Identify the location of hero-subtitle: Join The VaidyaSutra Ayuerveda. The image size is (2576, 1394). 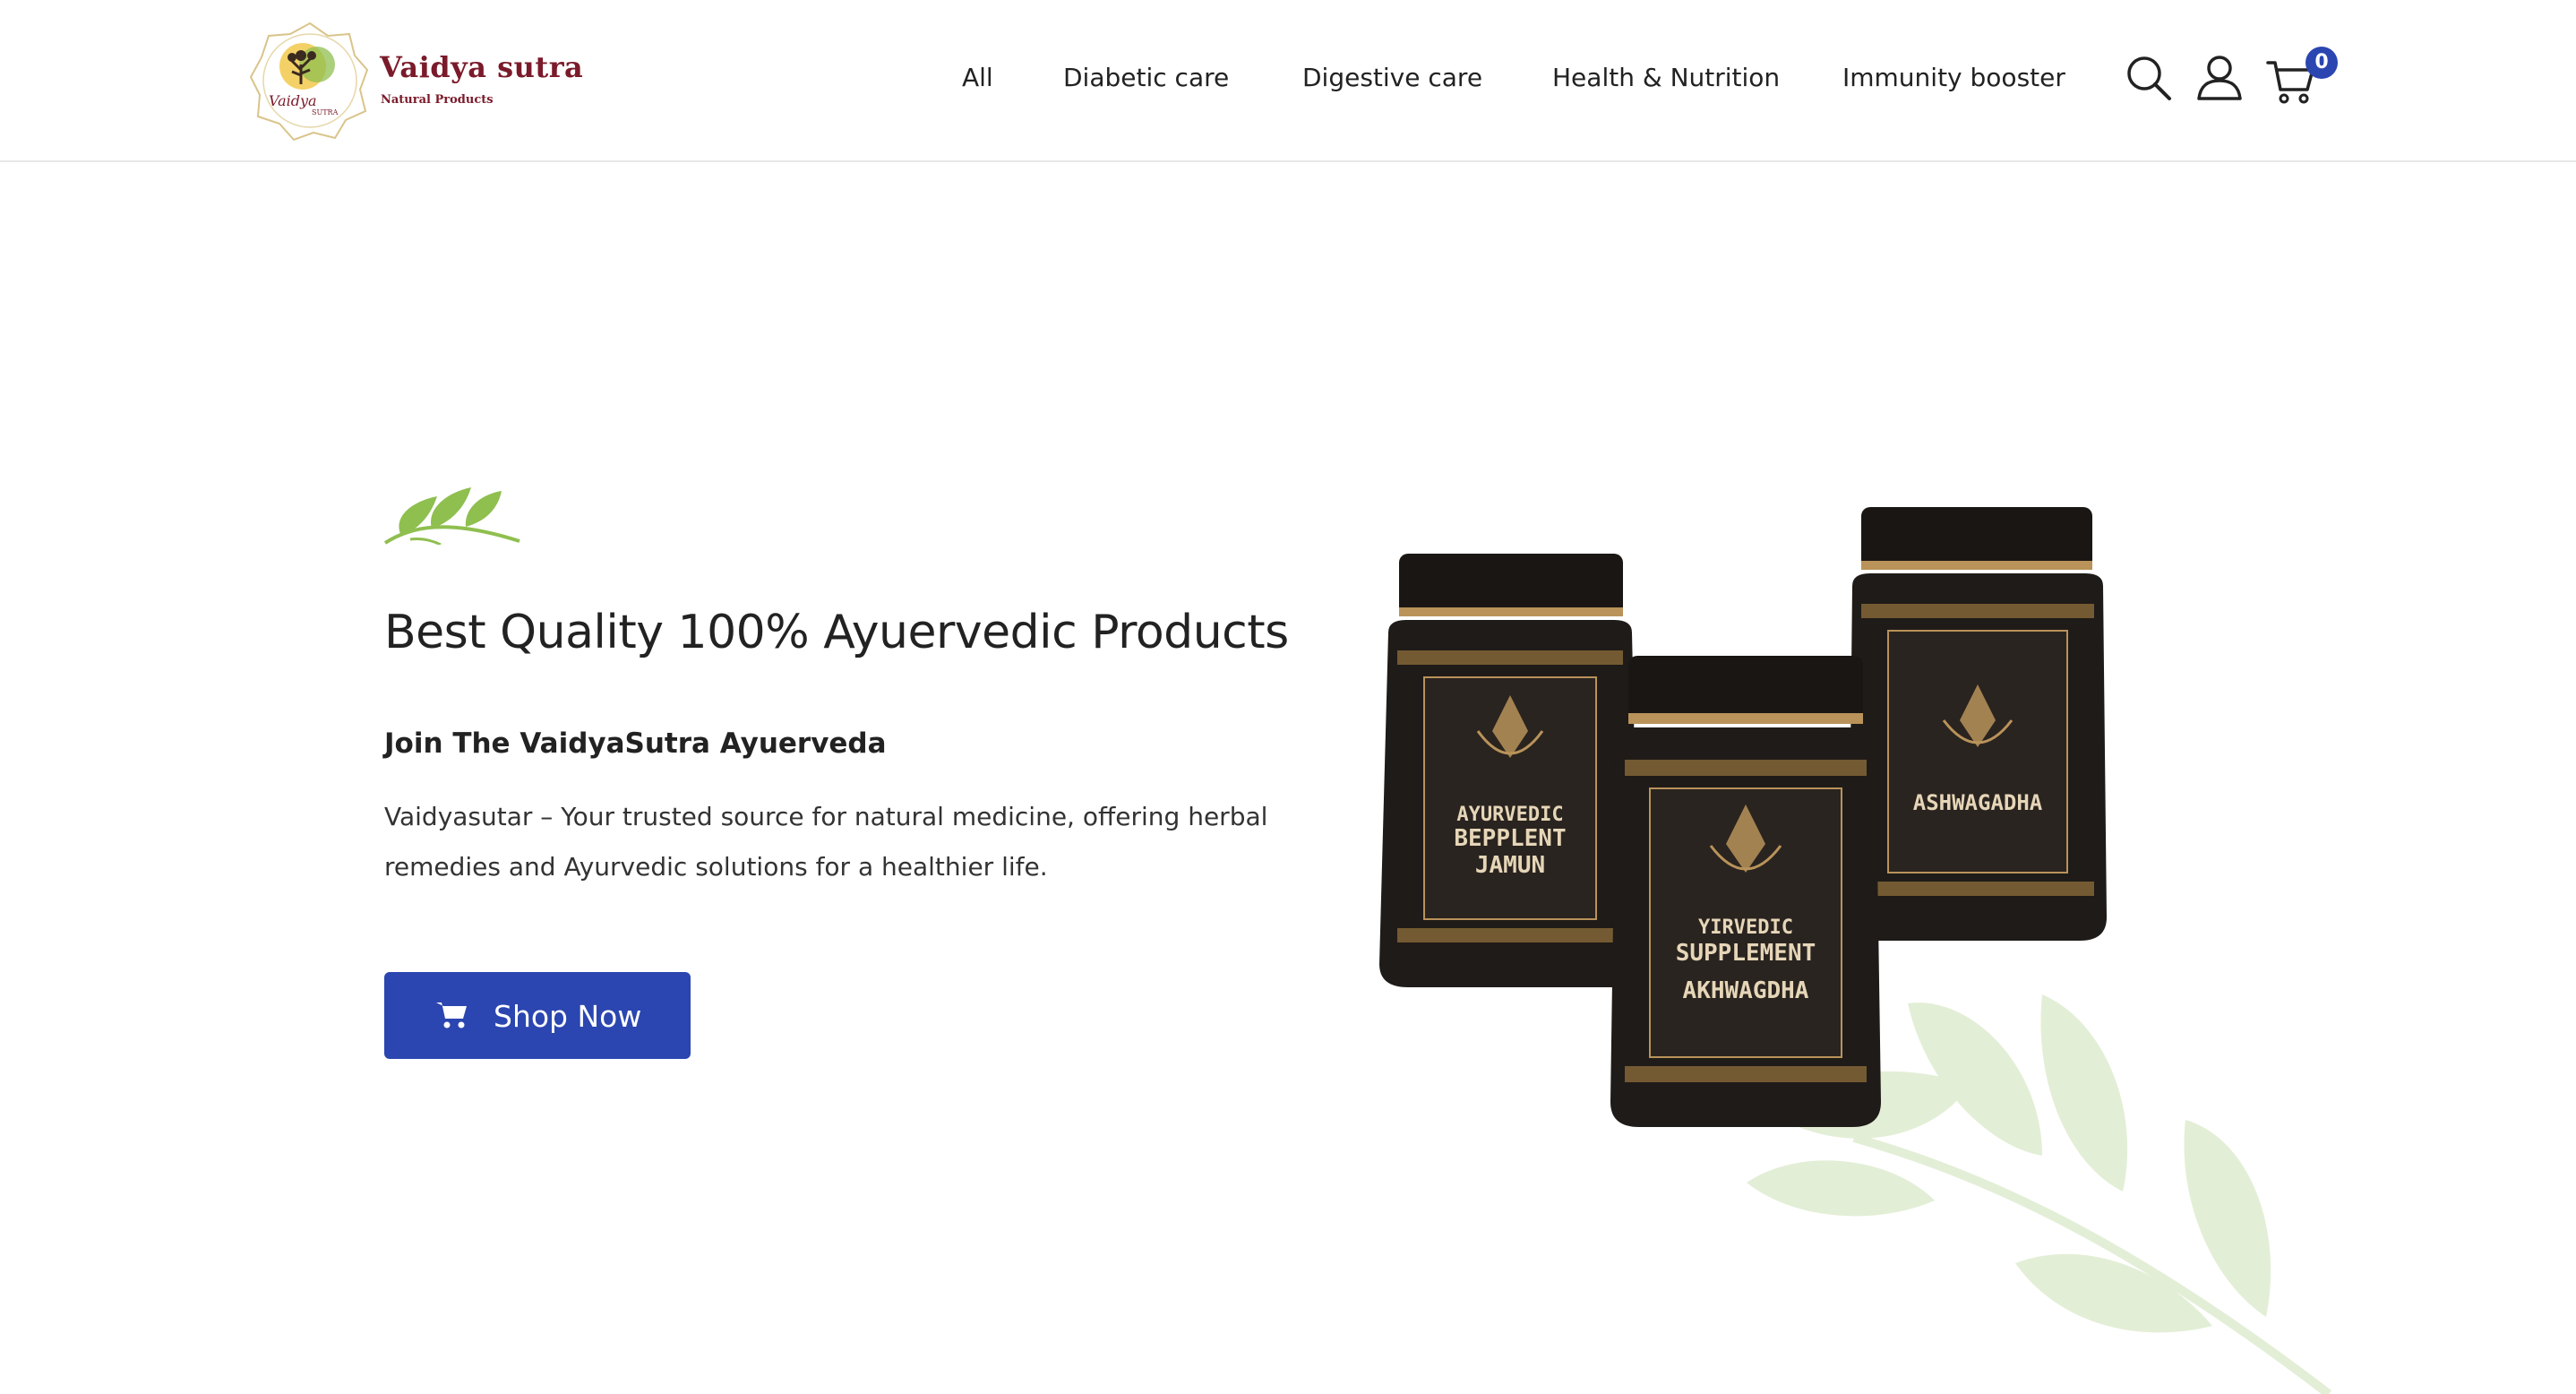
(635, 743).